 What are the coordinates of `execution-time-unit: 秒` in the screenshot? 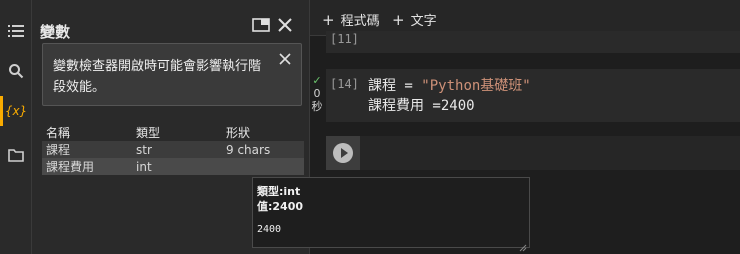 It's located at (317, 106).